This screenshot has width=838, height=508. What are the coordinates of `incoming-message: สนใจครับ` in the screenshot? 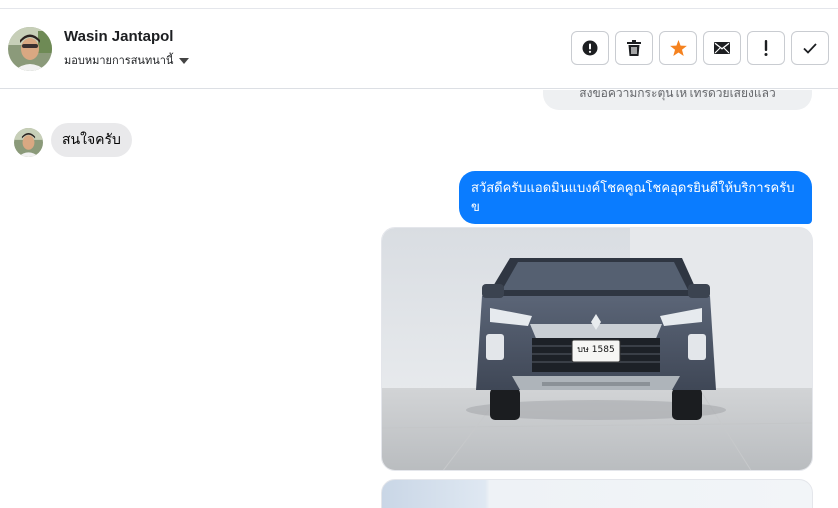 It's located at (91, 140).